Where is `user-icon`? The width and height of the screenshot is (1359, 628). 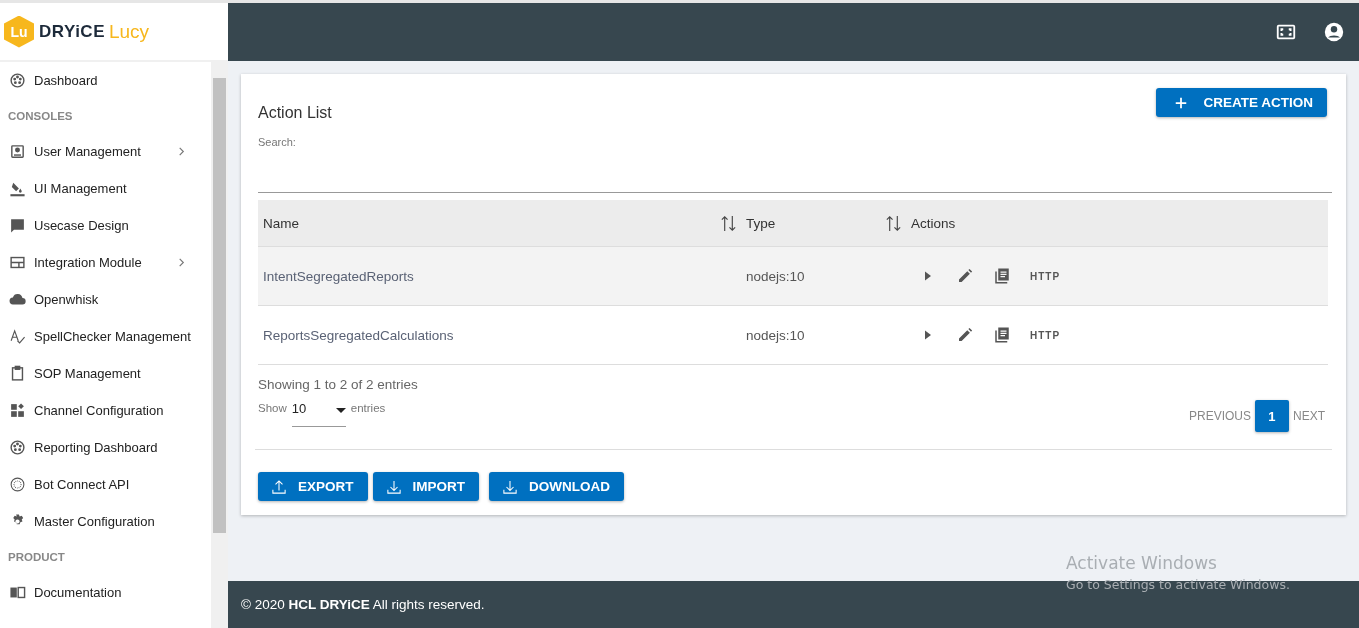 user-icon is located at coordinates (17, 151).